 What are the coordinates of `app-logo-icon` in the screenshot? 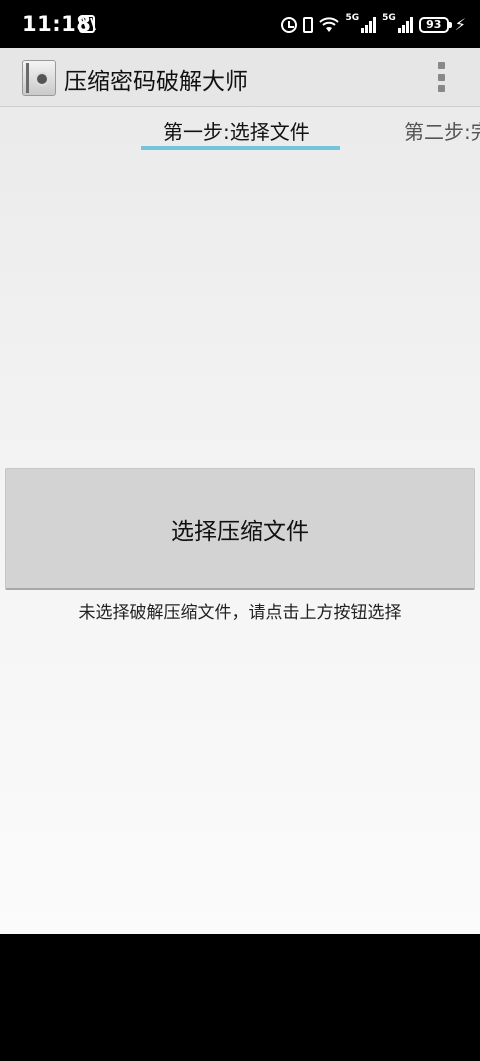 It's located at (39, 78).